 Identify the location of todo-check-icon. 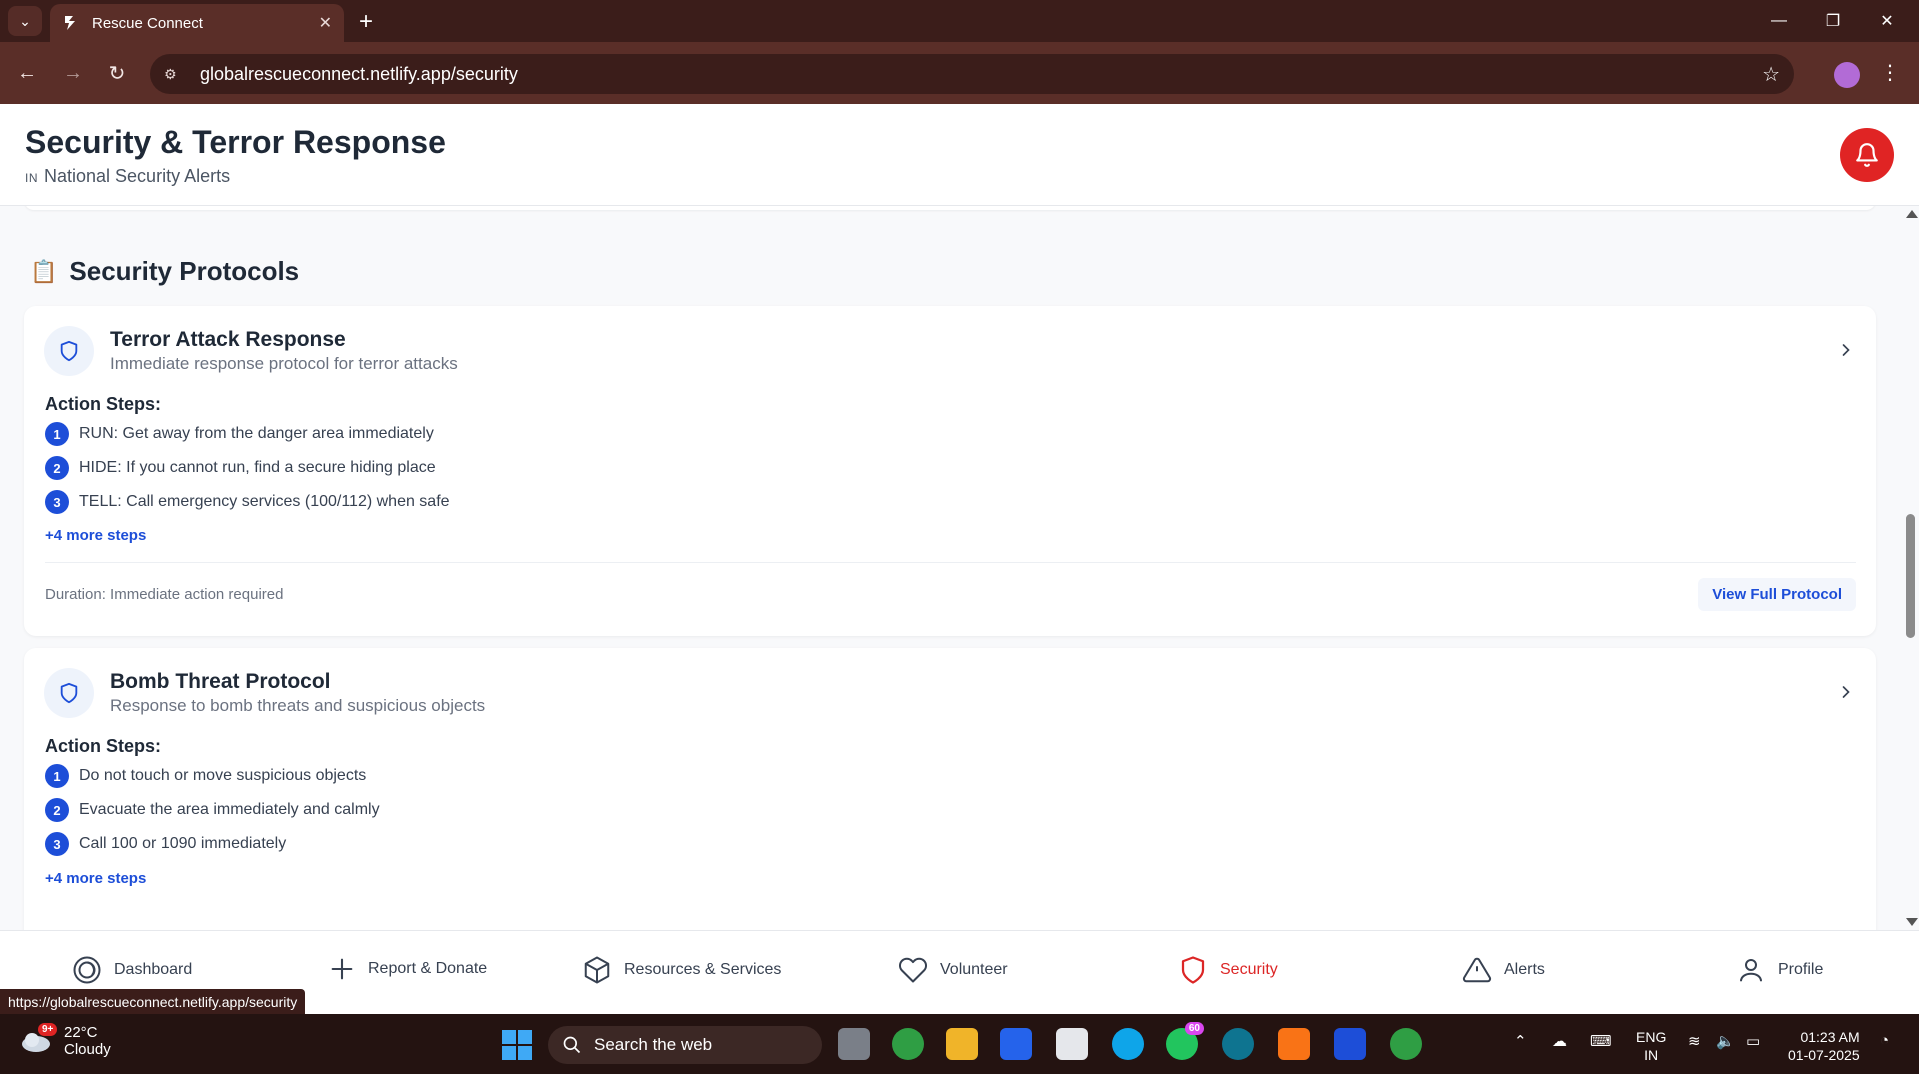
(1016, 1044).